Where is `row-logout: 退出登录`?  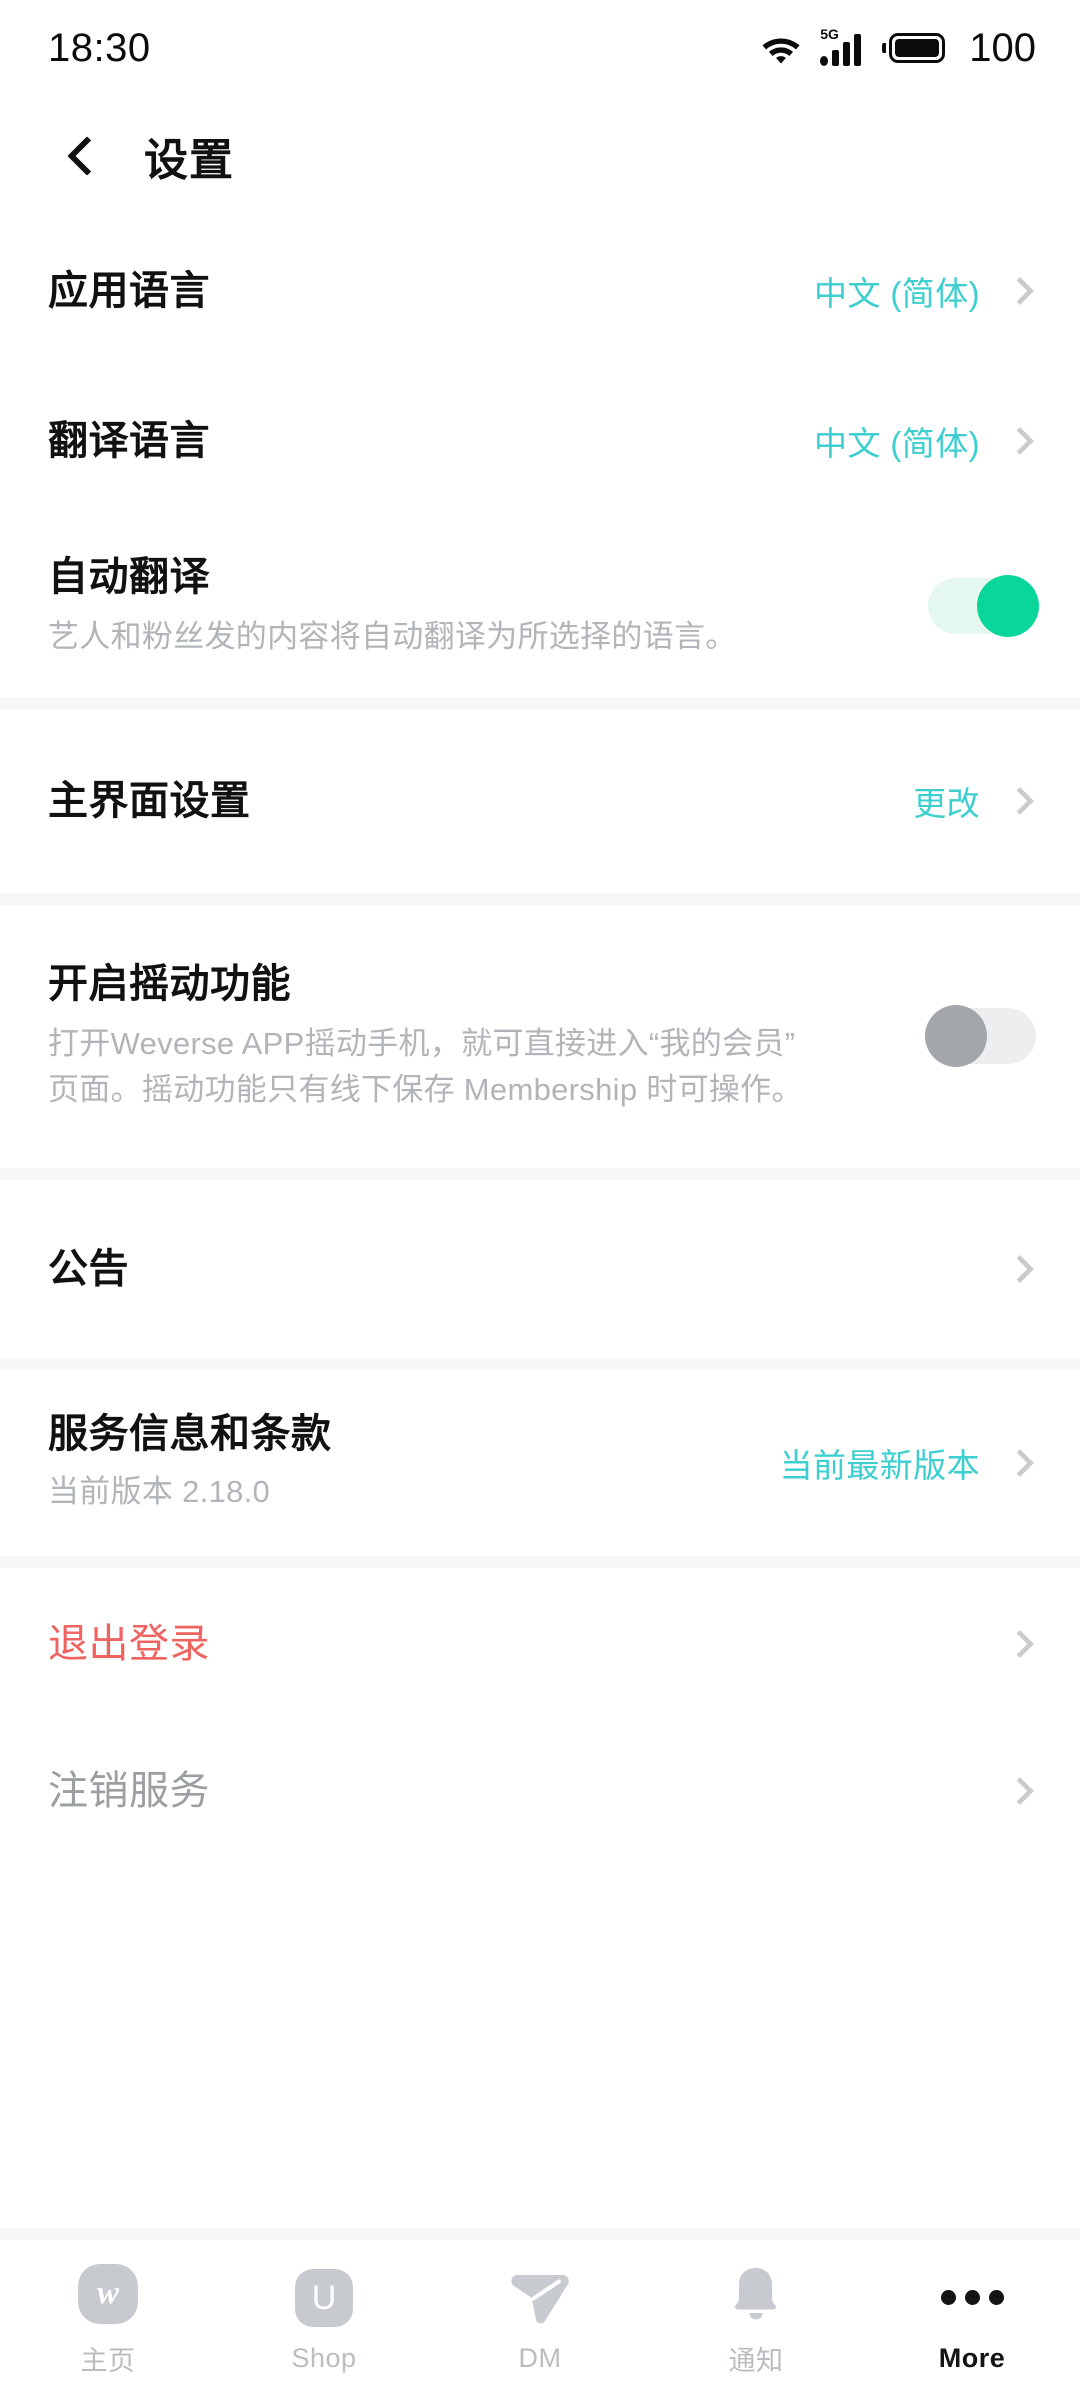 row-logout: 退出登录 is located at coordinates (540, 1643).